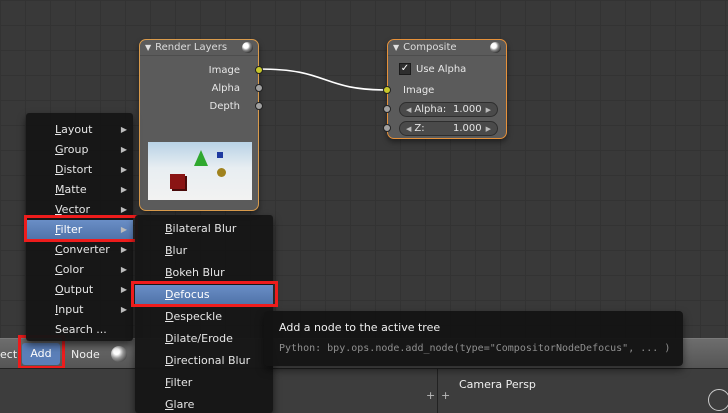 The width and height of the screenshot is (728, 413). I want to click on menu-item-label: ilateral Blur, so click(204, 228).